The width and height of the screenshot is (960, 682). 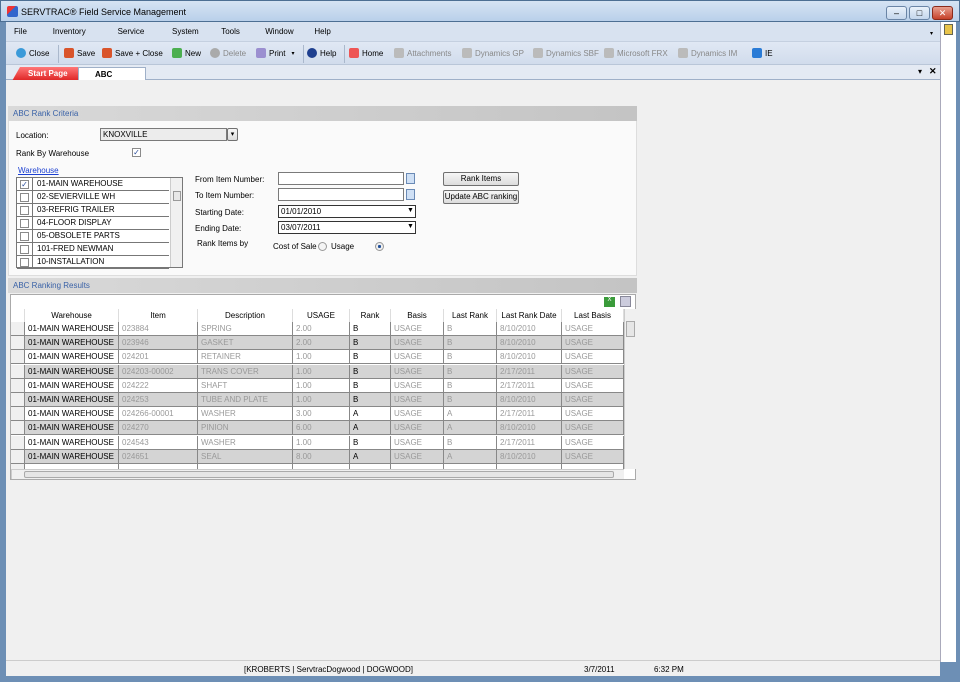 What do you see at coordinates (93, 249) in the screenshot?
I see `warehouse-list-item: 101-FRED NEWMAN` at bounding box center [93, 249].